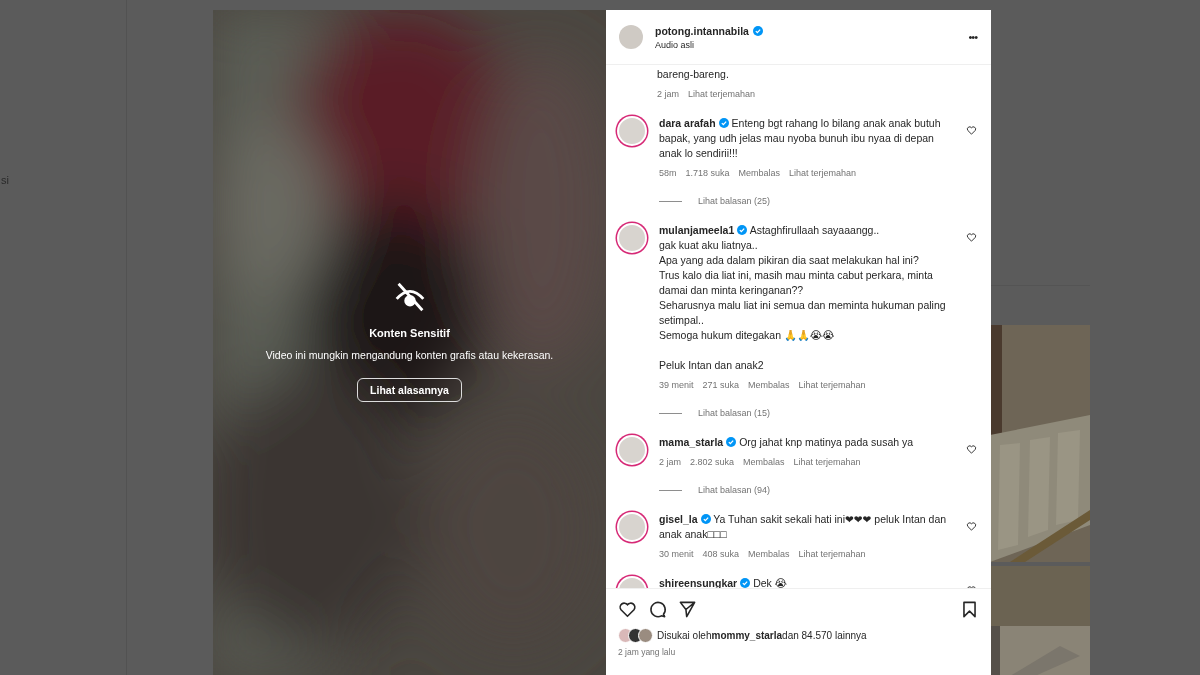 The width and height of the screenshot is (1200, 675). I want to click on audio-label: Audio asli, so click(709, 44).